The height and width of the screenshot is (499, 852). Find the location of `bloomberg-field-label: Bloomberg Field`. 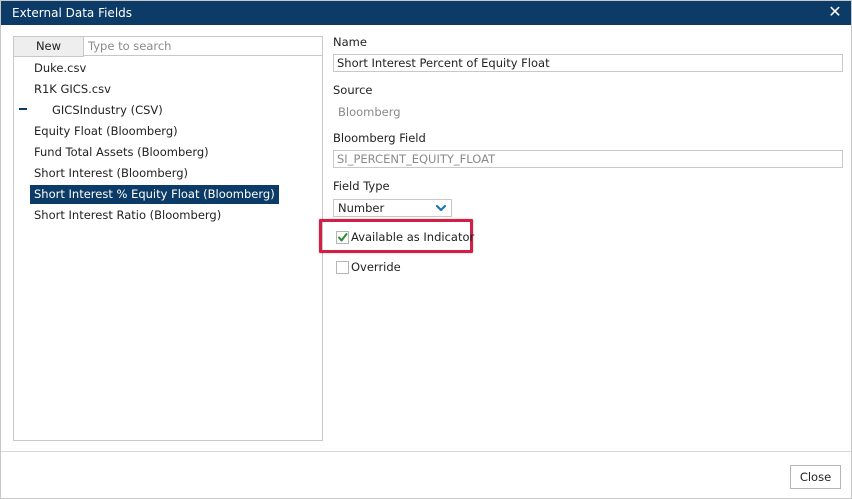

bloomberg-field-label: Bloomberg Field is located at coordinates (379, 138).